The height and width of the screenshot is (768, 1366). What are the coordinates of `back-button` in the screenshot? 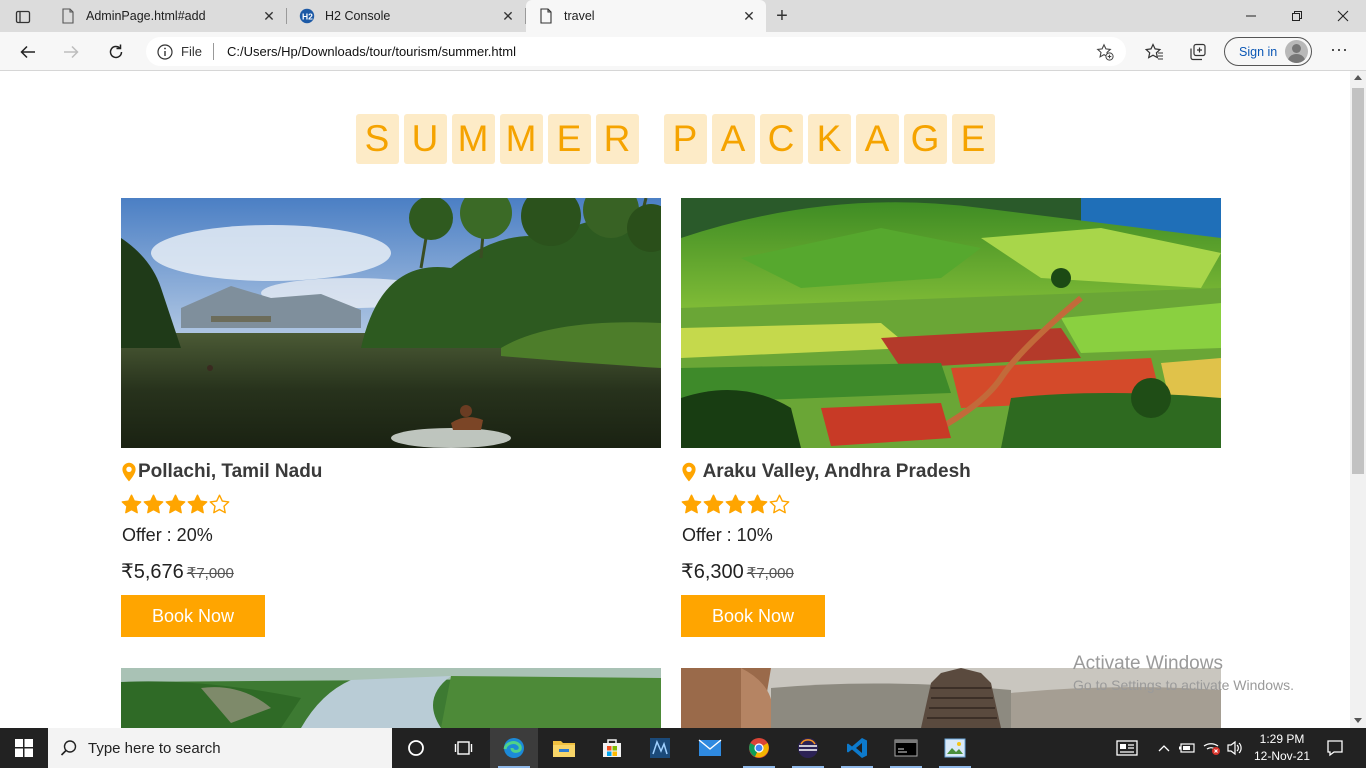 It's located at (28, 52).